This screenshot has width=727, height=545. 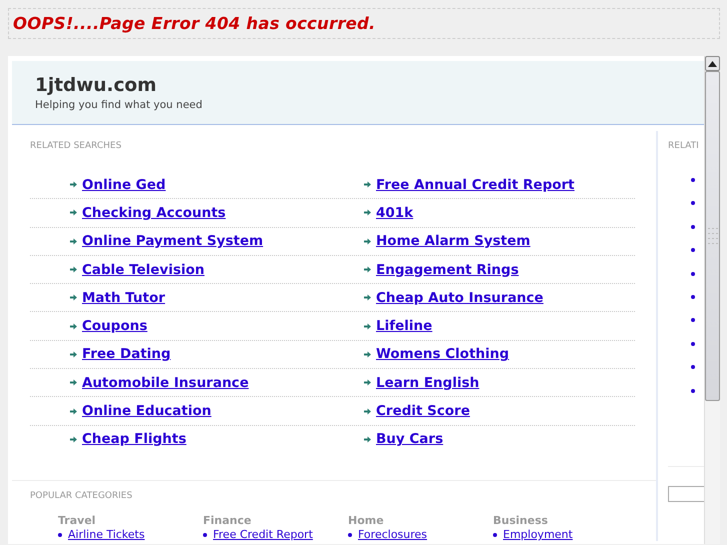 I want to click on category-heading: Finance, so click(x=227, y=521).